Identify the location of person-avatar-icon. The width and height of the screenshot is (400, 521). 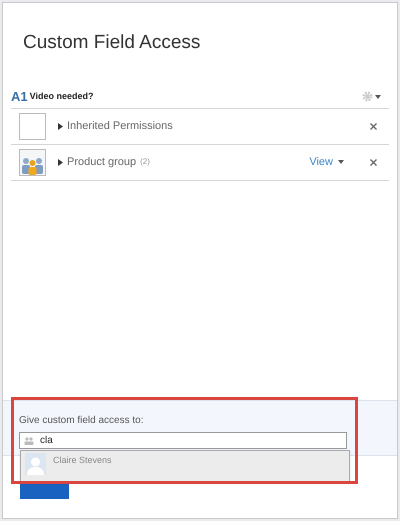
(35, 464).